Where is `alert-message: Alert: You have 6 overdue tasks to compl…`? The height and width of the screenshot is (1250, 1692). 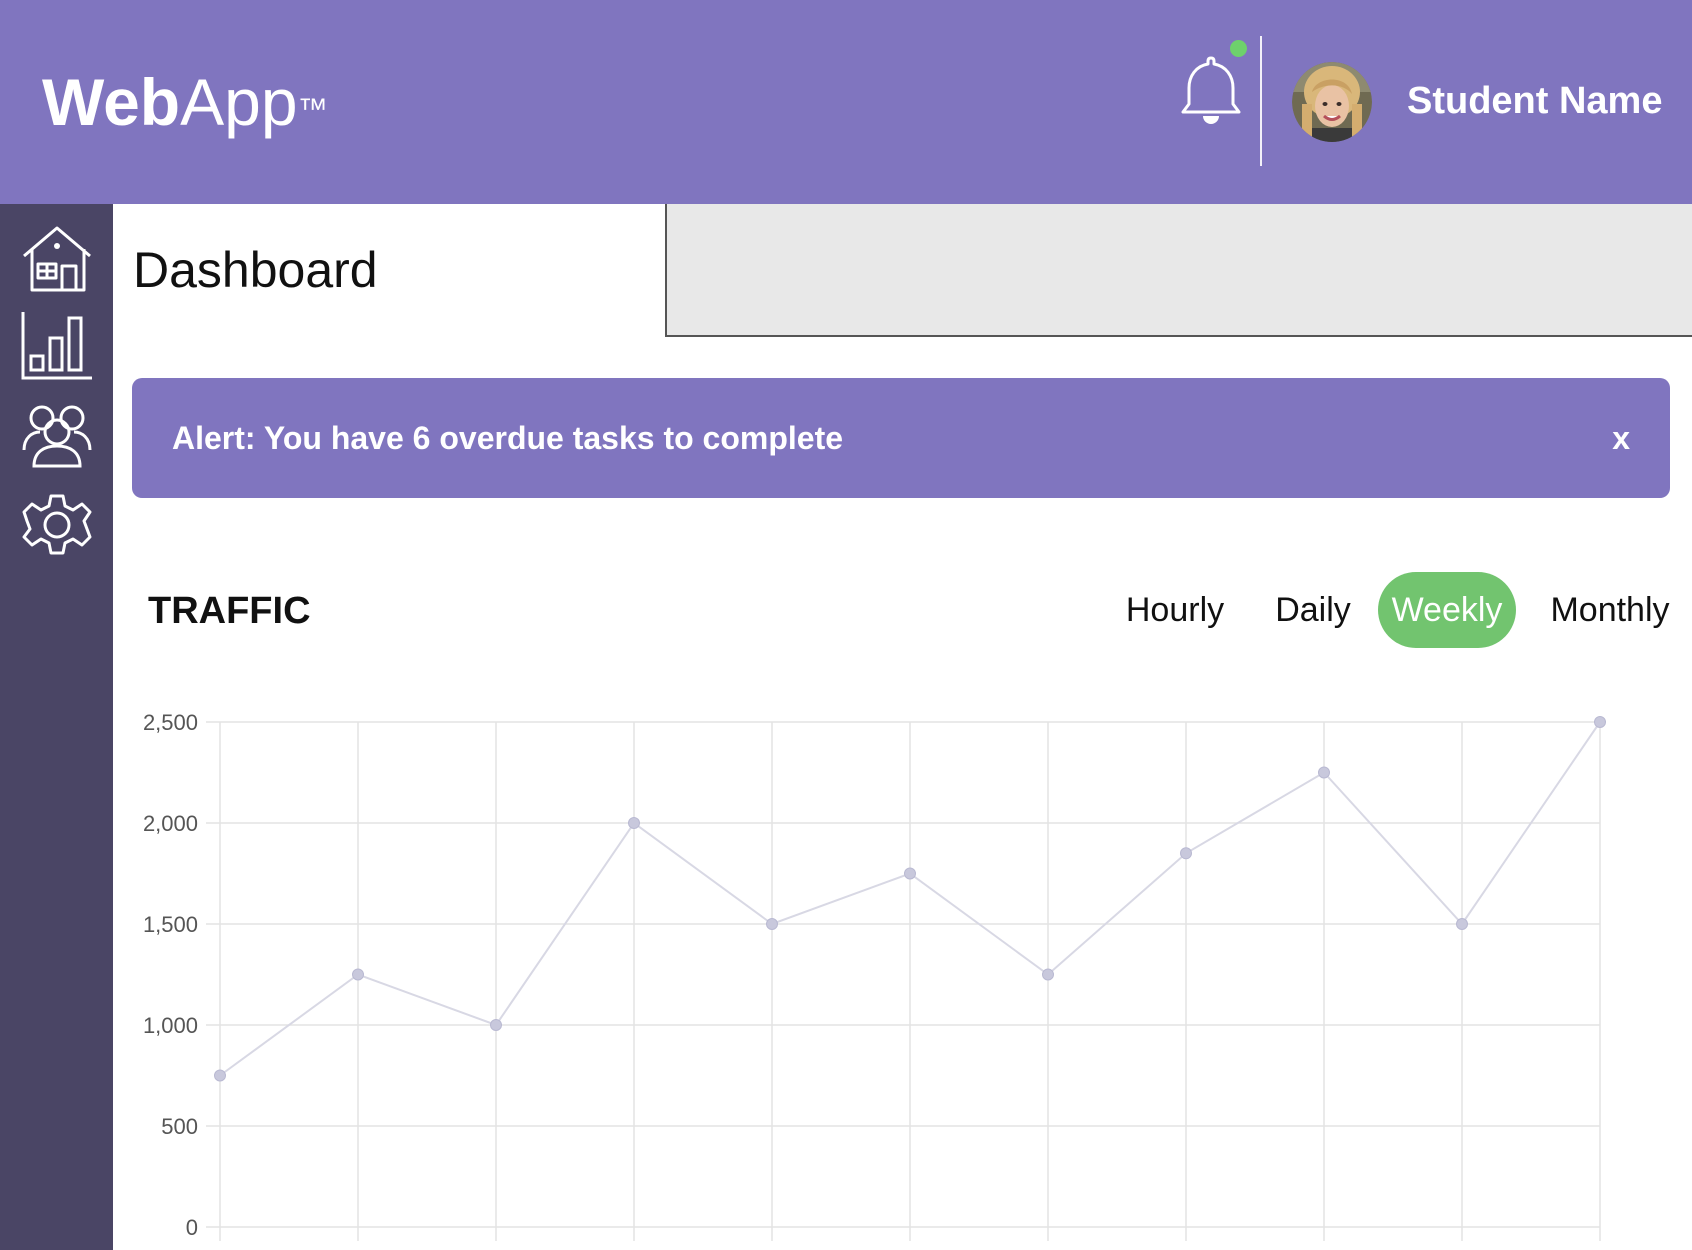 alert-message: Alert: You have 6 overdue tasks to compl… is located at coordinates (508, 438).